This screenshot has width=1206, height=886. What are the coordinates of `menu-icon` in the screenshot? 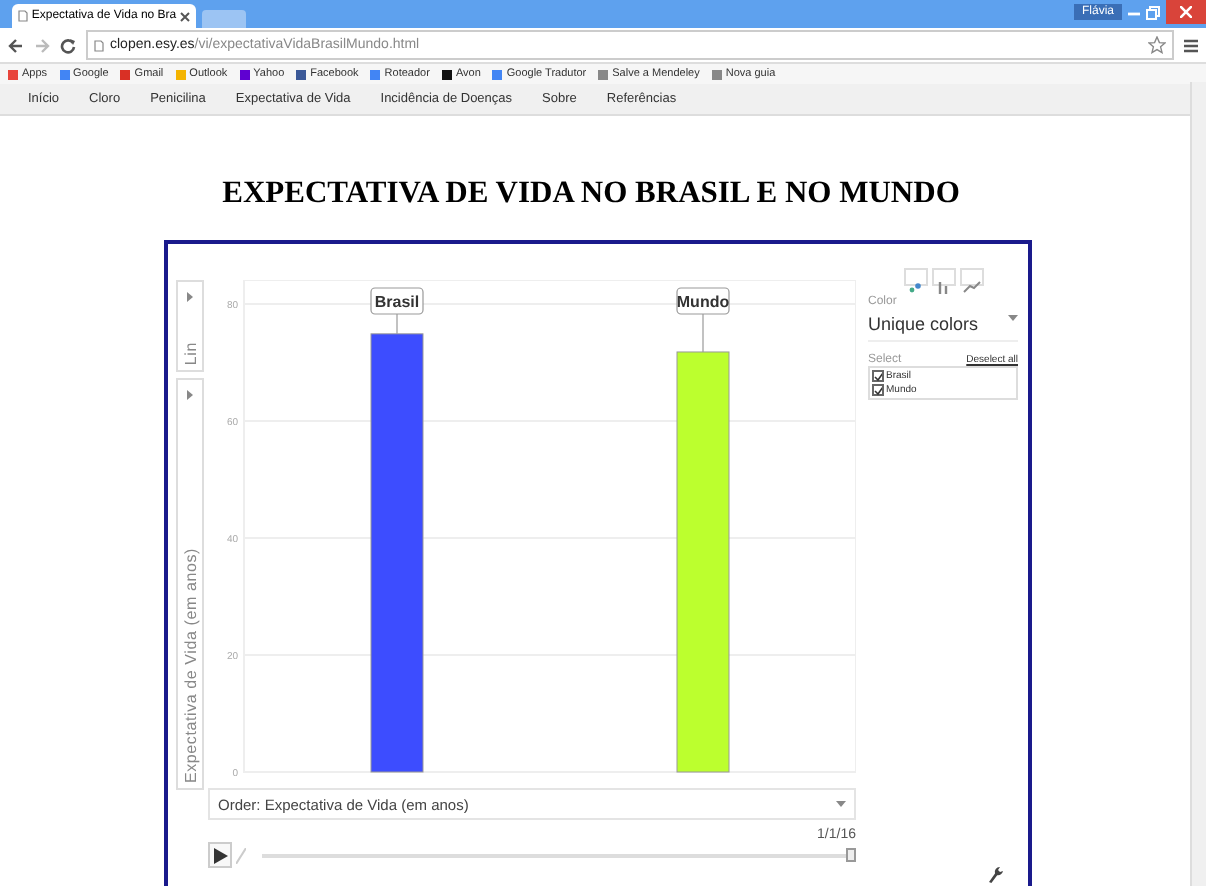 It's located at (1191, 45).